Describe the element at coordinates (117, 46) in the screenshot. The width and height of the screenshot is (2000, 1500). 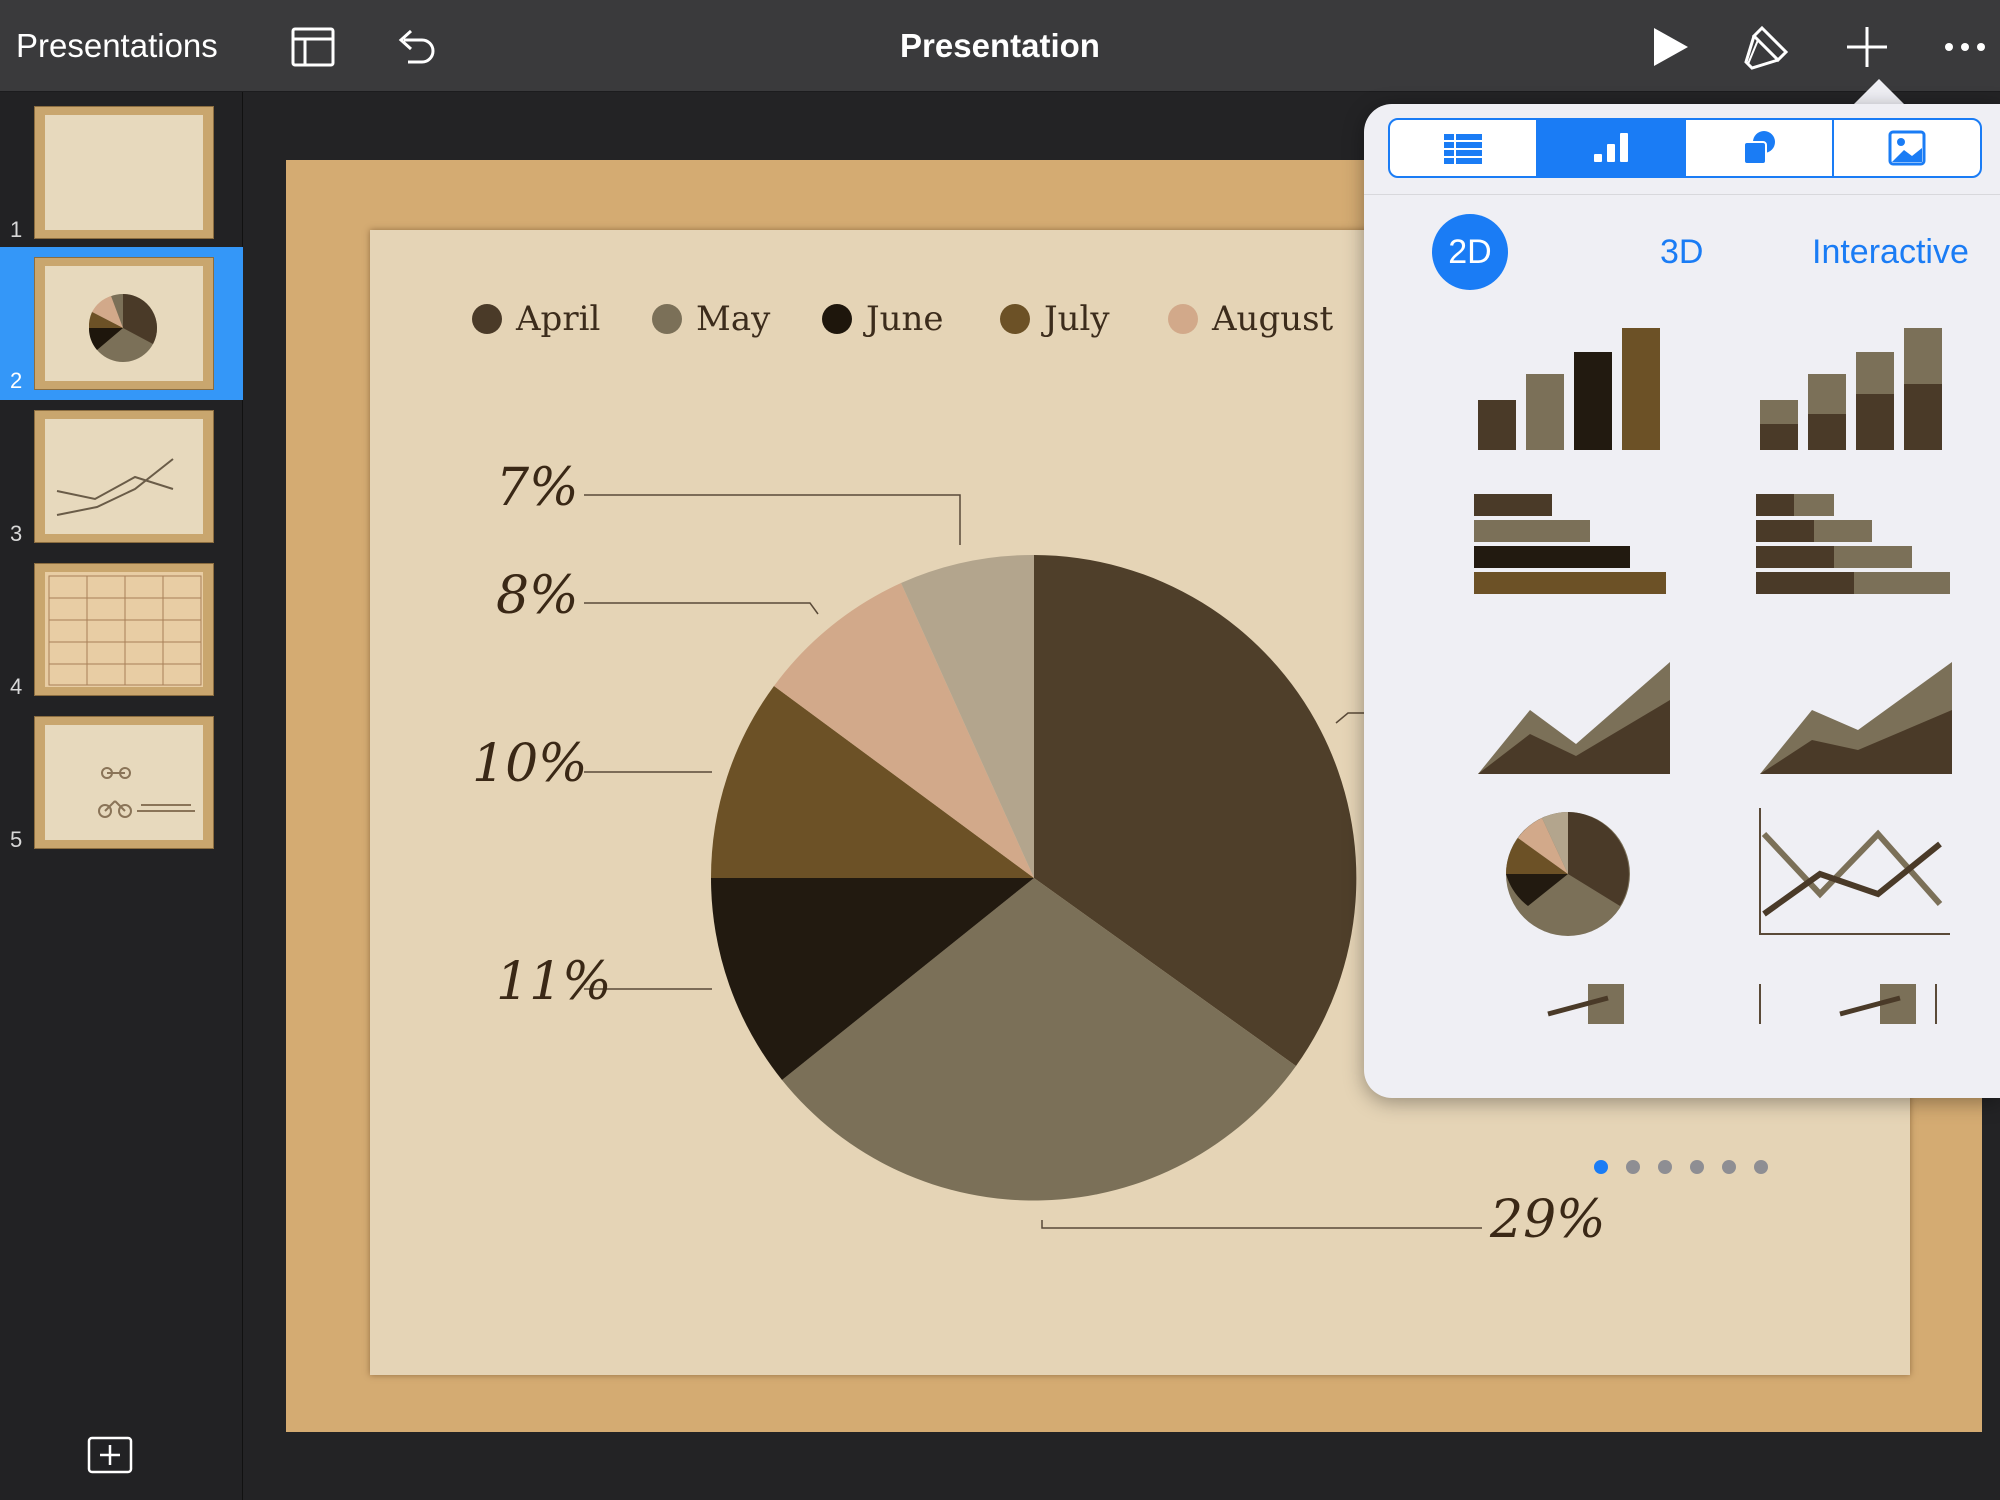
I see `presentations-back-button: Presentations` at that location.